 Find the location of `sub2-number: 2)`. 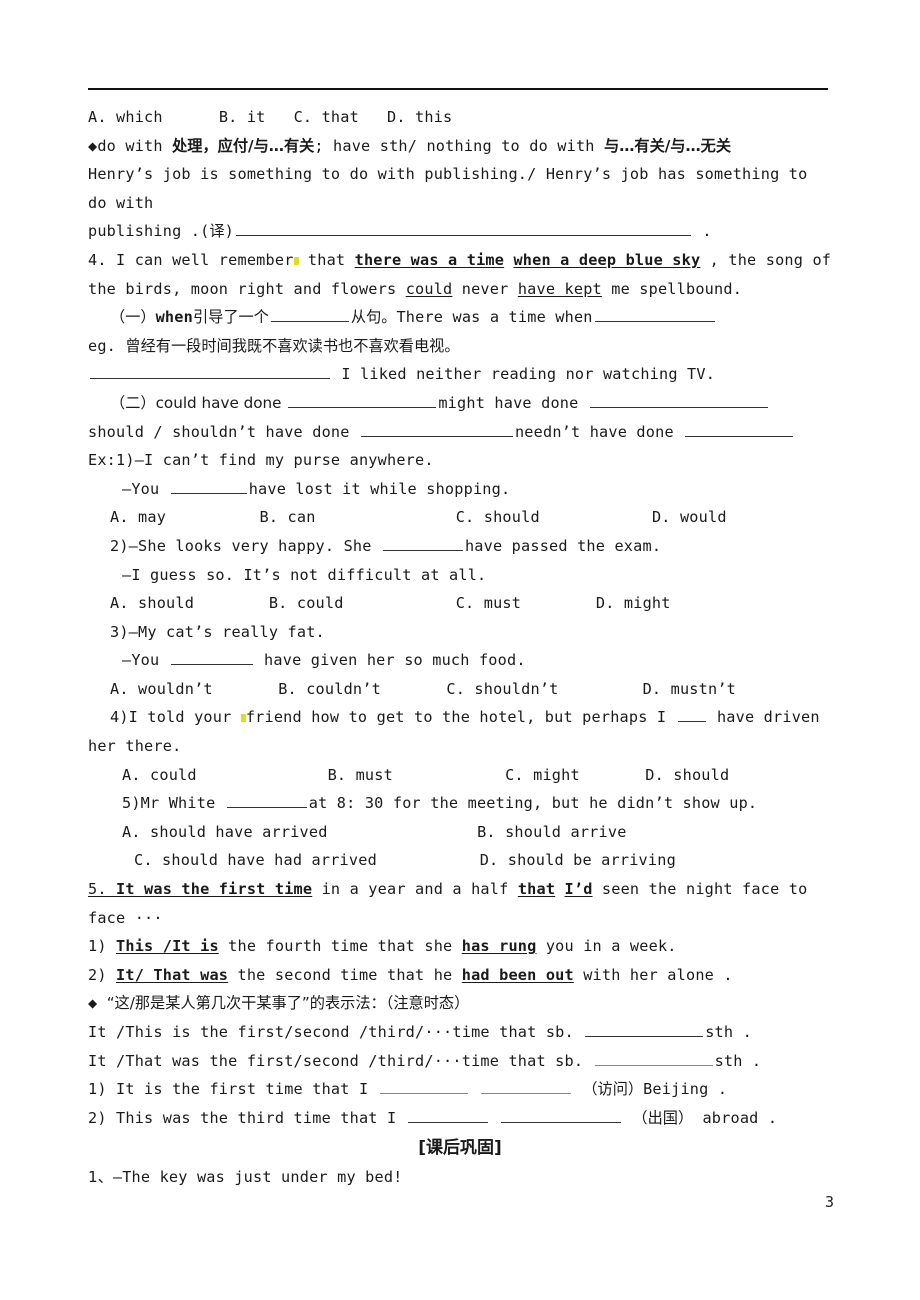

sub2-number: 2) is located at coordinates (102, 974).